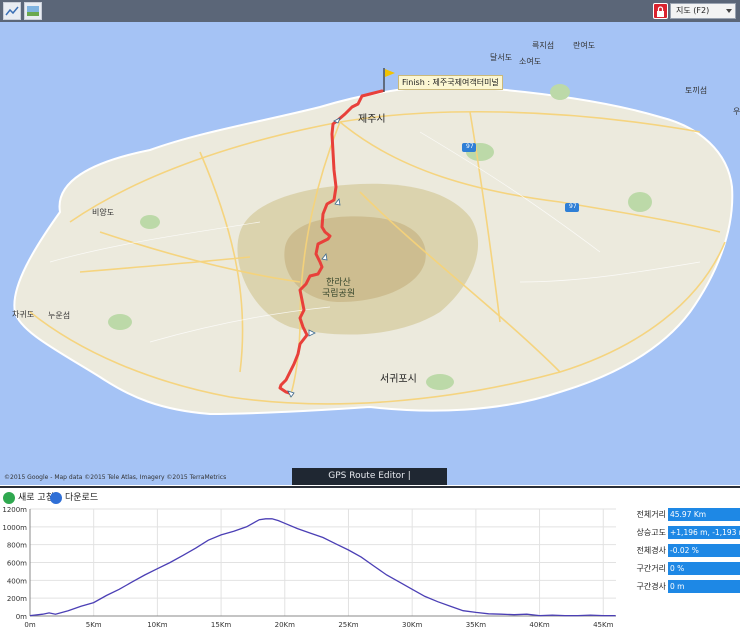 This screenshot has height=641, width=740. Describe the element at coordinates (584, 45) in the screenshot. I see `map-label-ranyeodo: 란여도` at that location.